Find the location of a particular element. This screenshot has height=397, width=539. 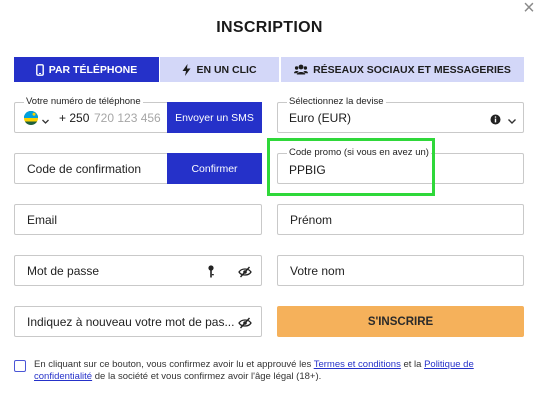

currency-select: Sélectionnez la devise Euro (EUR) is located at coordinates (400, 114).